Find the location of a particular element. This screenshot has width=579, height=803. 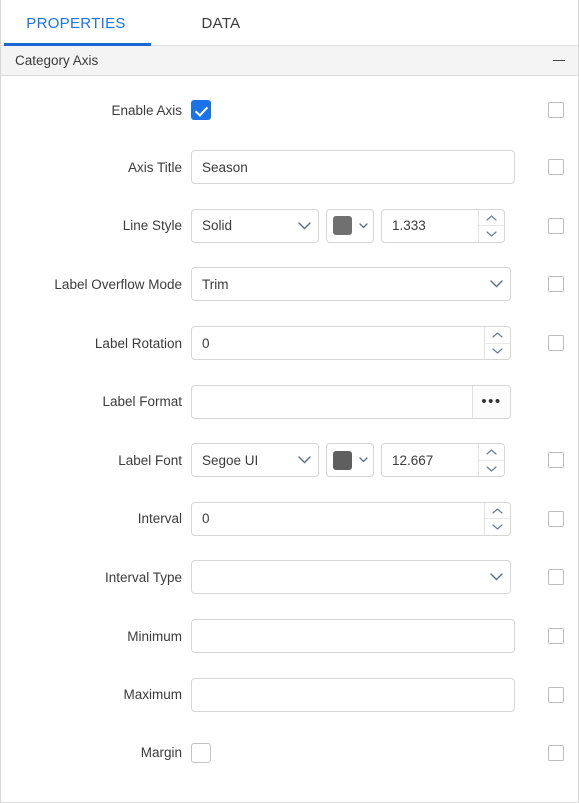

tab-properties-label: PROPERTIES is located at coordinates (76, 23).